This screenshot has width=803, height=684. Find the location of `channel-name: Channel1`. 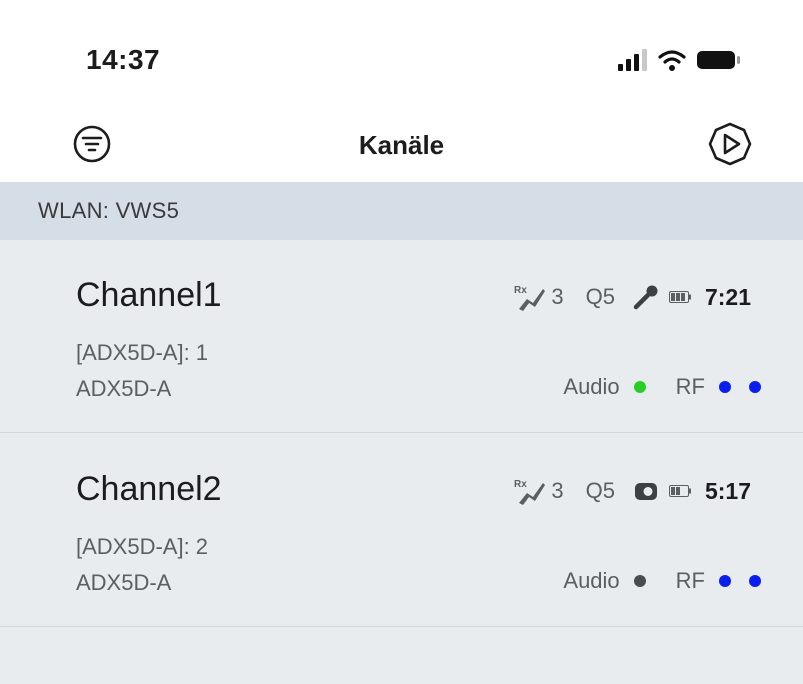

channel-name: Channel1 is located at coordinates (149, 295).